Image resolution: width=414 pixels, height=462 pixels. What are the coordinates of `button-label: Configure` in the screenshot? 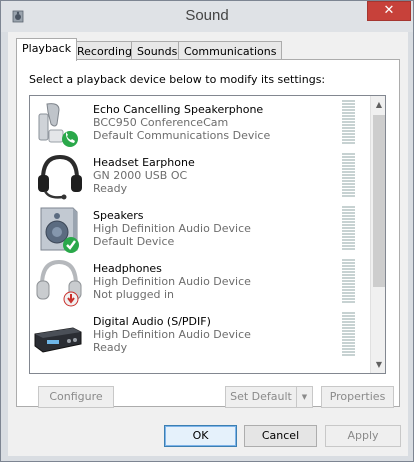 It's located at (76, 396).